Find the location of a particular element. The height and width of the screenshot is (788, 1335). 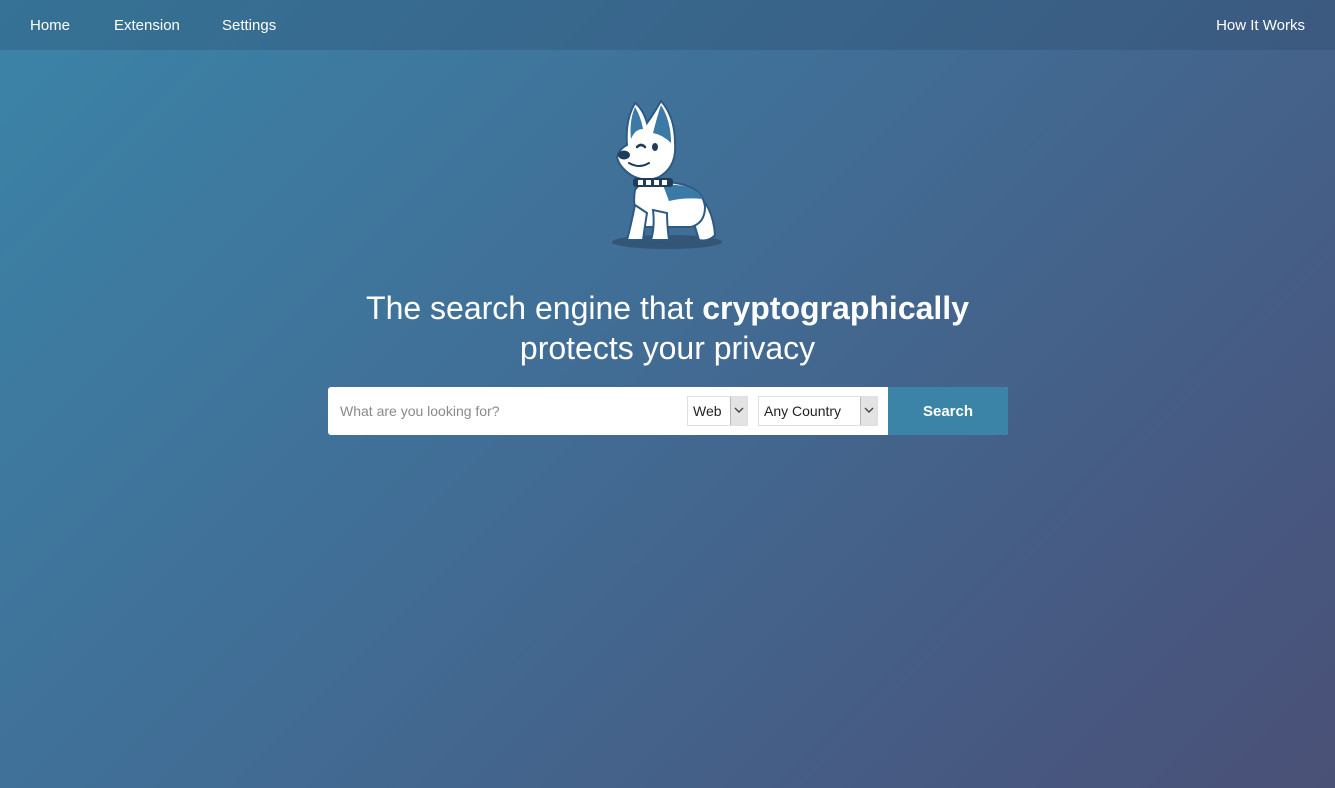

search-bar: Web Any Country Search is located at coordinates (668, 411).